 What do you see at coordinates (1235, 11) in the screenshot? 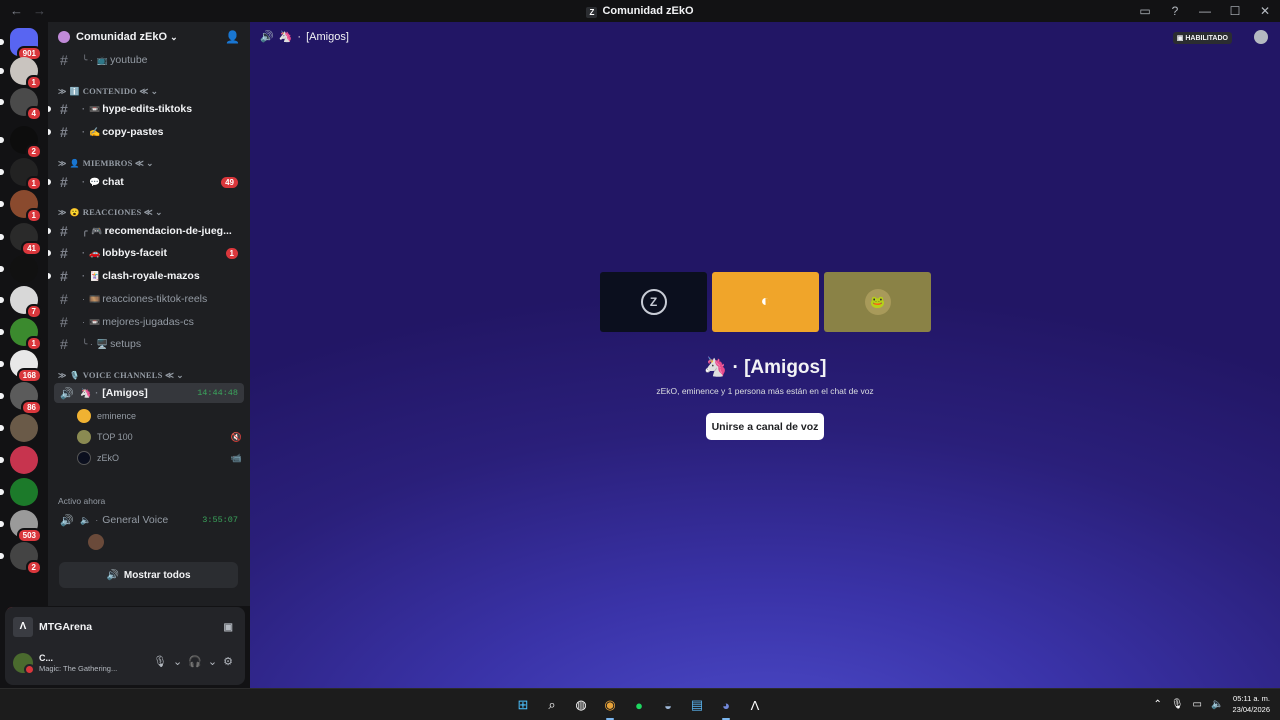
I see `maximize-button: ☐` at bounding box center [1235, 11].